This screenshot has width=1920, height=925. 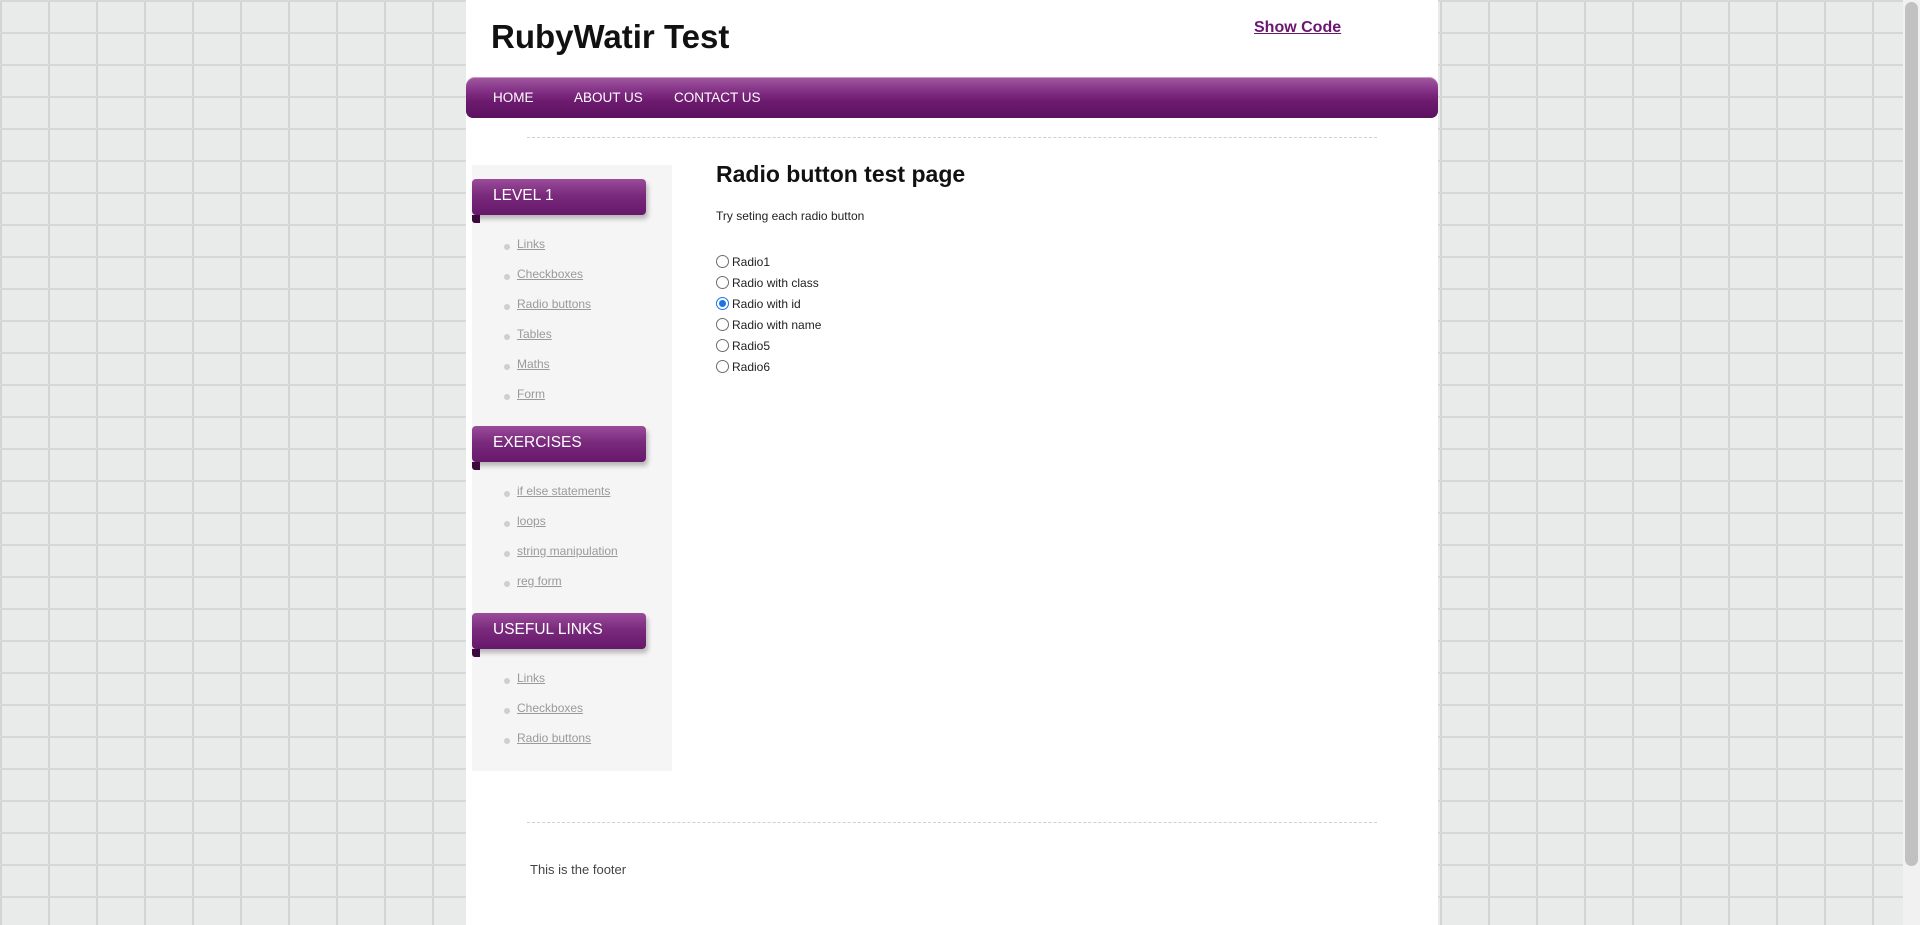 I want to click on sidebar-heading-label: USEFUL LINKS, so click(x=548, y=629).